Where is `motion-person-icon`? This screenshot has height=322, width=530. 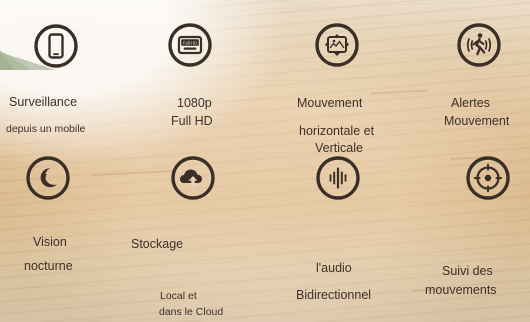 motion-person-icon is located at coordinates (479, 45).